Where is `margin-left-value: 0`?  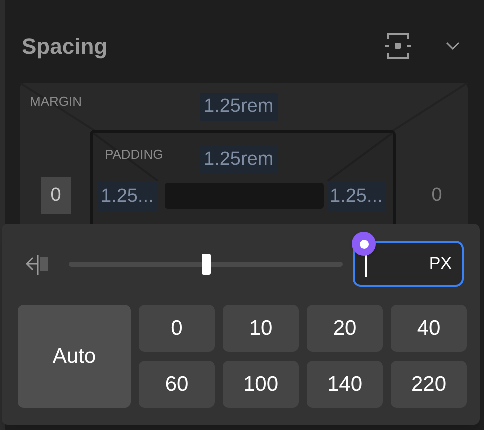 margin-left-value: 0 is located at coordinates (56, 195).